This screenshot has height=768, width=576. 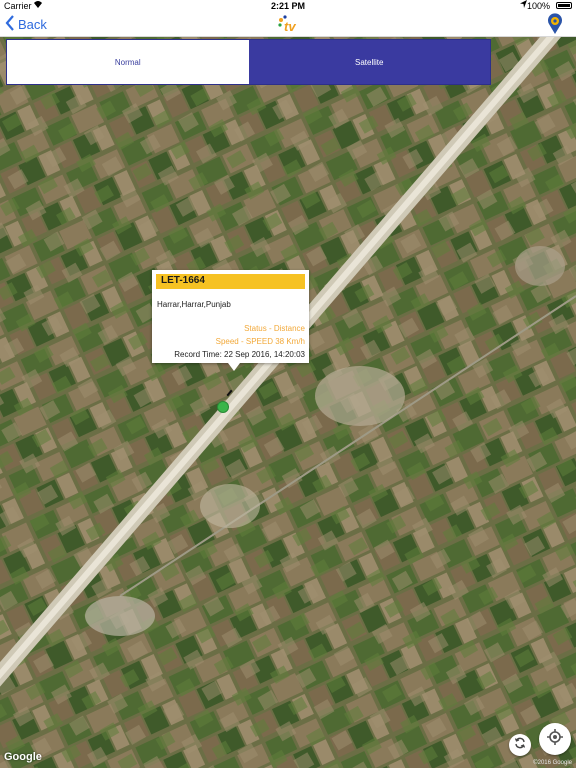 I want to click on logo-text: tv, so click(x=290, y=26).